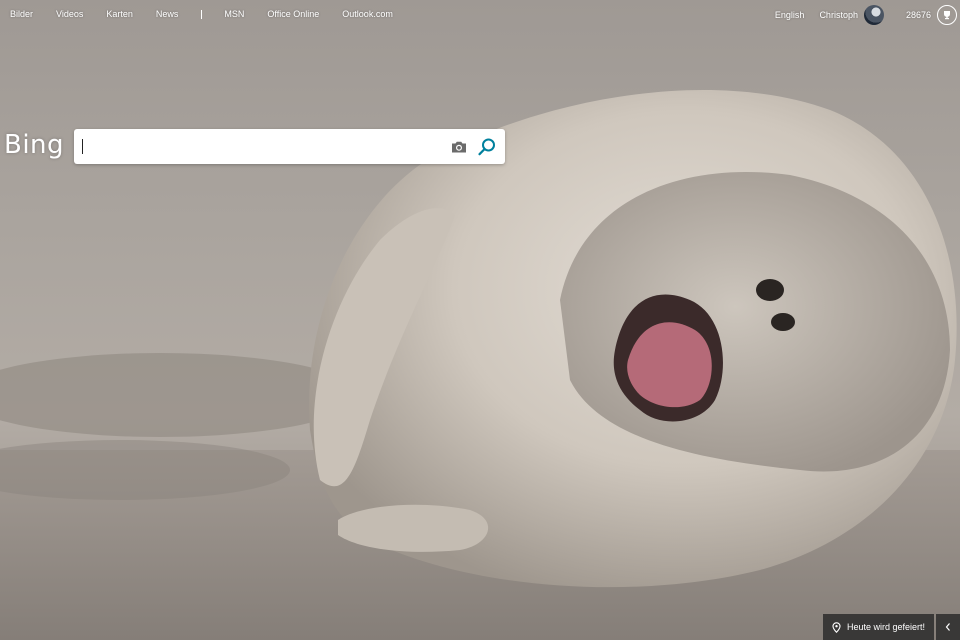  Describe the element at coordinates (167, 14) in the screenshot. I see `nav-news: News` at that location.